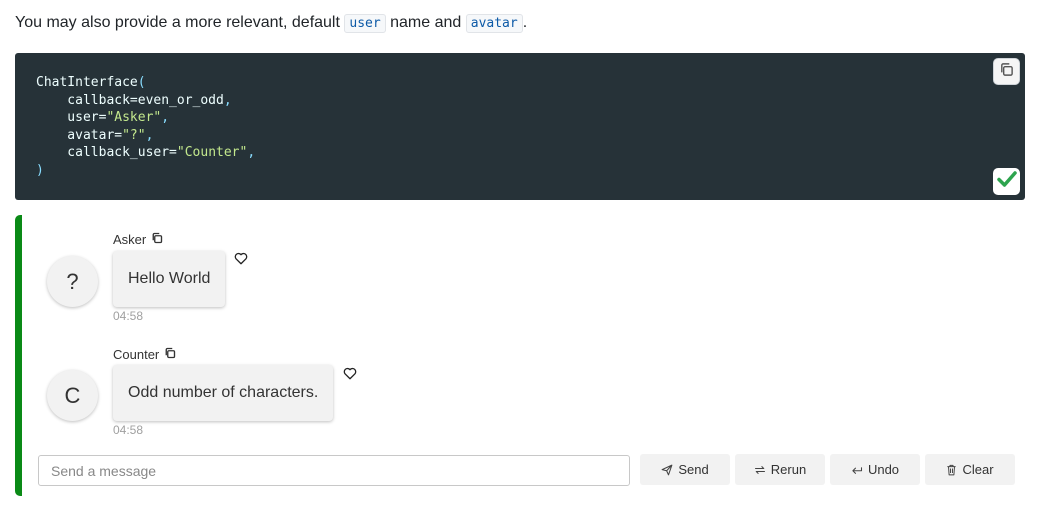 The image size is (1051, 505). I want to click on code-line-callback-user: callback_user=, so click(106, 153).